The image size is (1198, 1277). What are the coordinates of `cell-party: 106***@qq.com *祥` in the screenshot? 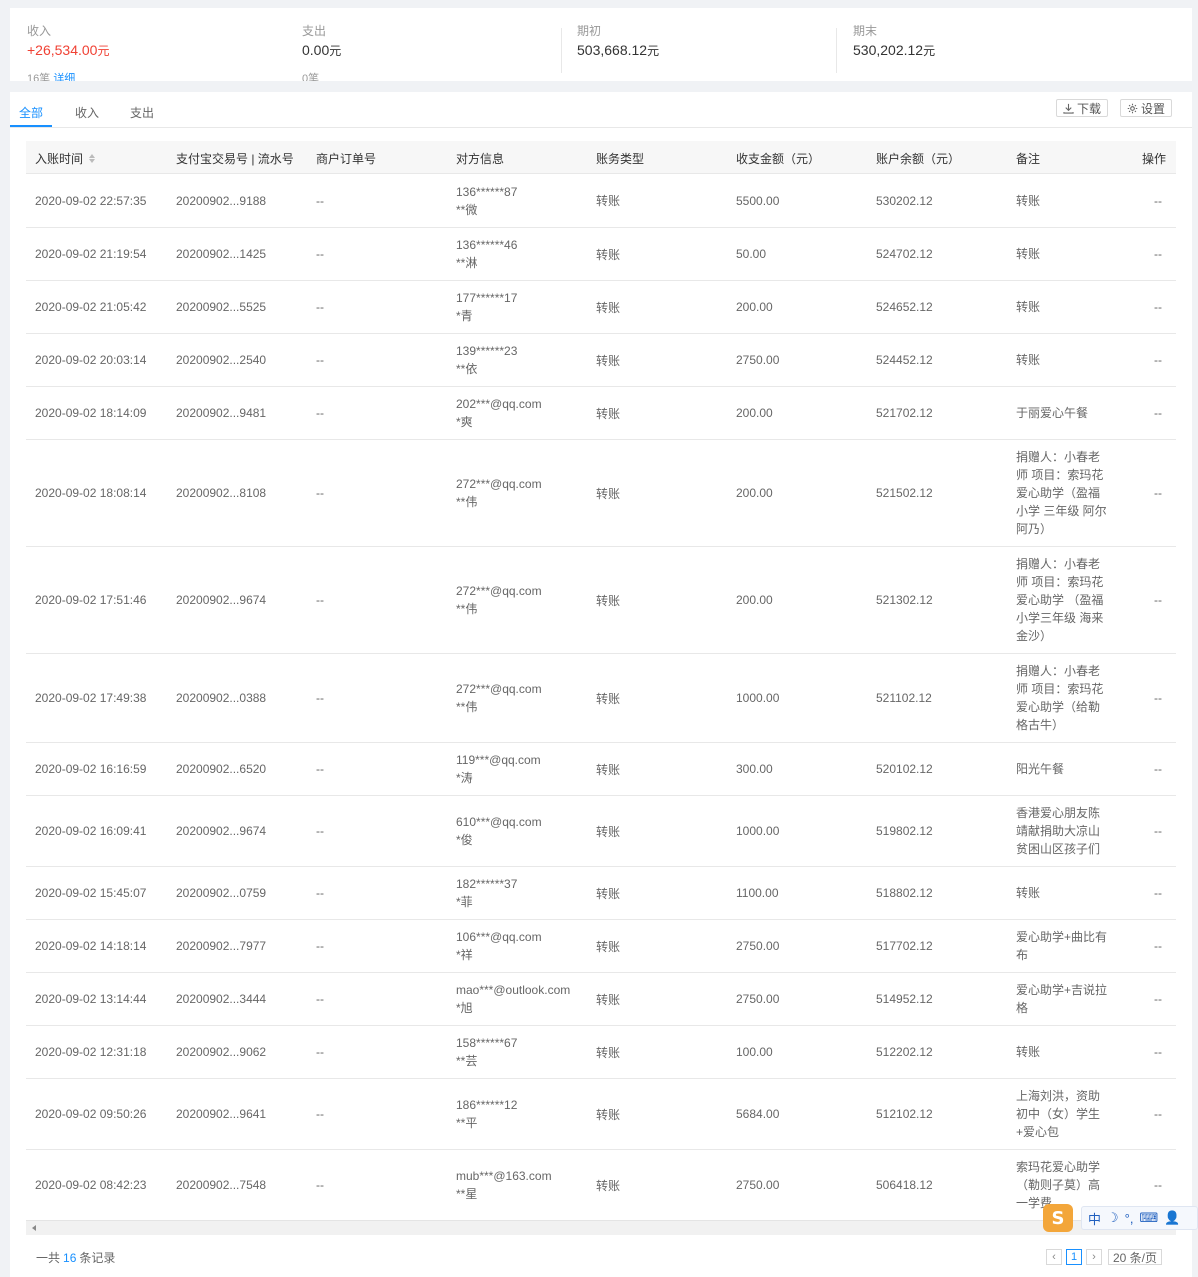 It's located at (499, 946).